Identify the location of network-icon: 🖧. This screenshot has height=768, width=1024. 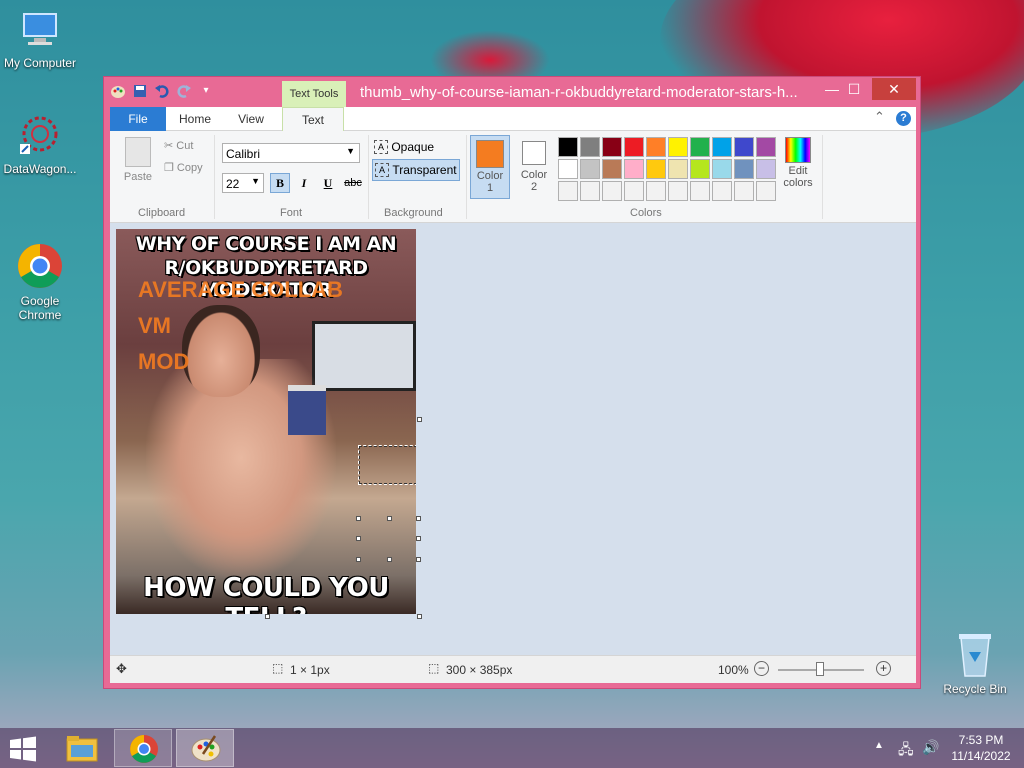
(906, 751).